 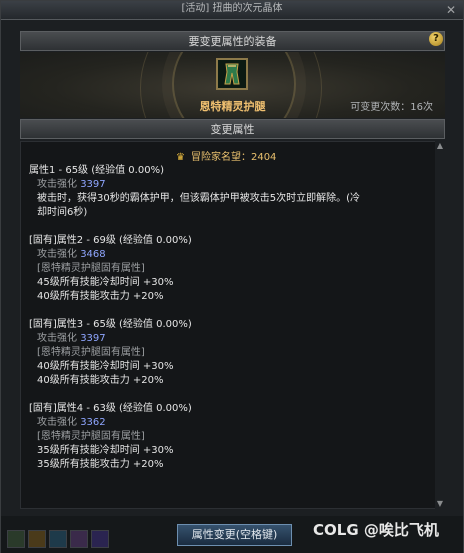 I want to click on attribute-1-enhance: 攻击强化 3397, so click(x=71, y=182).